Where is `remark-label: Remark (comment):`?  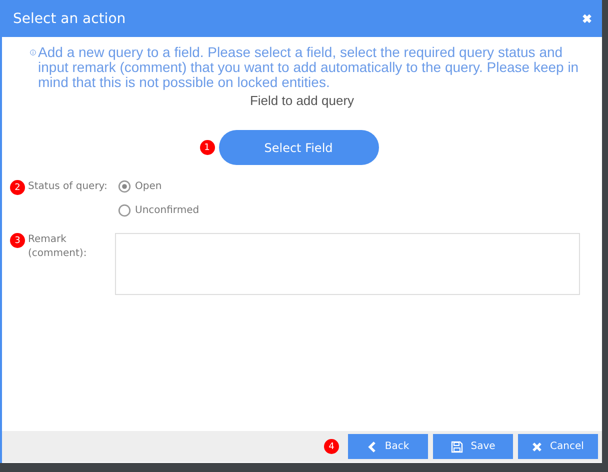 remark-label: Remark (comment): is located at coordinates (58, 247).